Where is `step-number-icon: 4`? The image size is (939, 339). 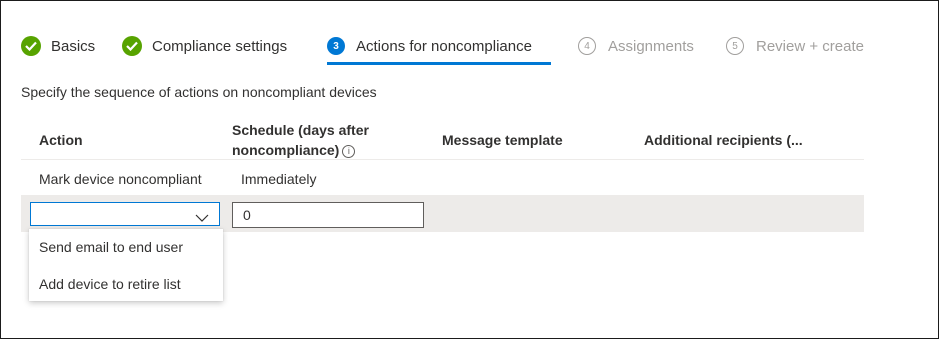 step-number-icon: 4 is located at coordinates (587, 46).